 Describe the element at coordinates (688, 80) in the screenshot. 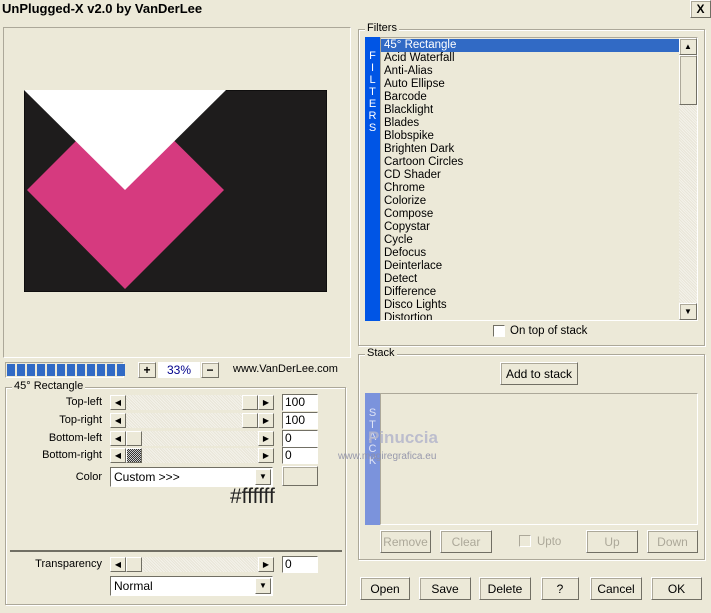

I see `scroll-thumb` at that location.